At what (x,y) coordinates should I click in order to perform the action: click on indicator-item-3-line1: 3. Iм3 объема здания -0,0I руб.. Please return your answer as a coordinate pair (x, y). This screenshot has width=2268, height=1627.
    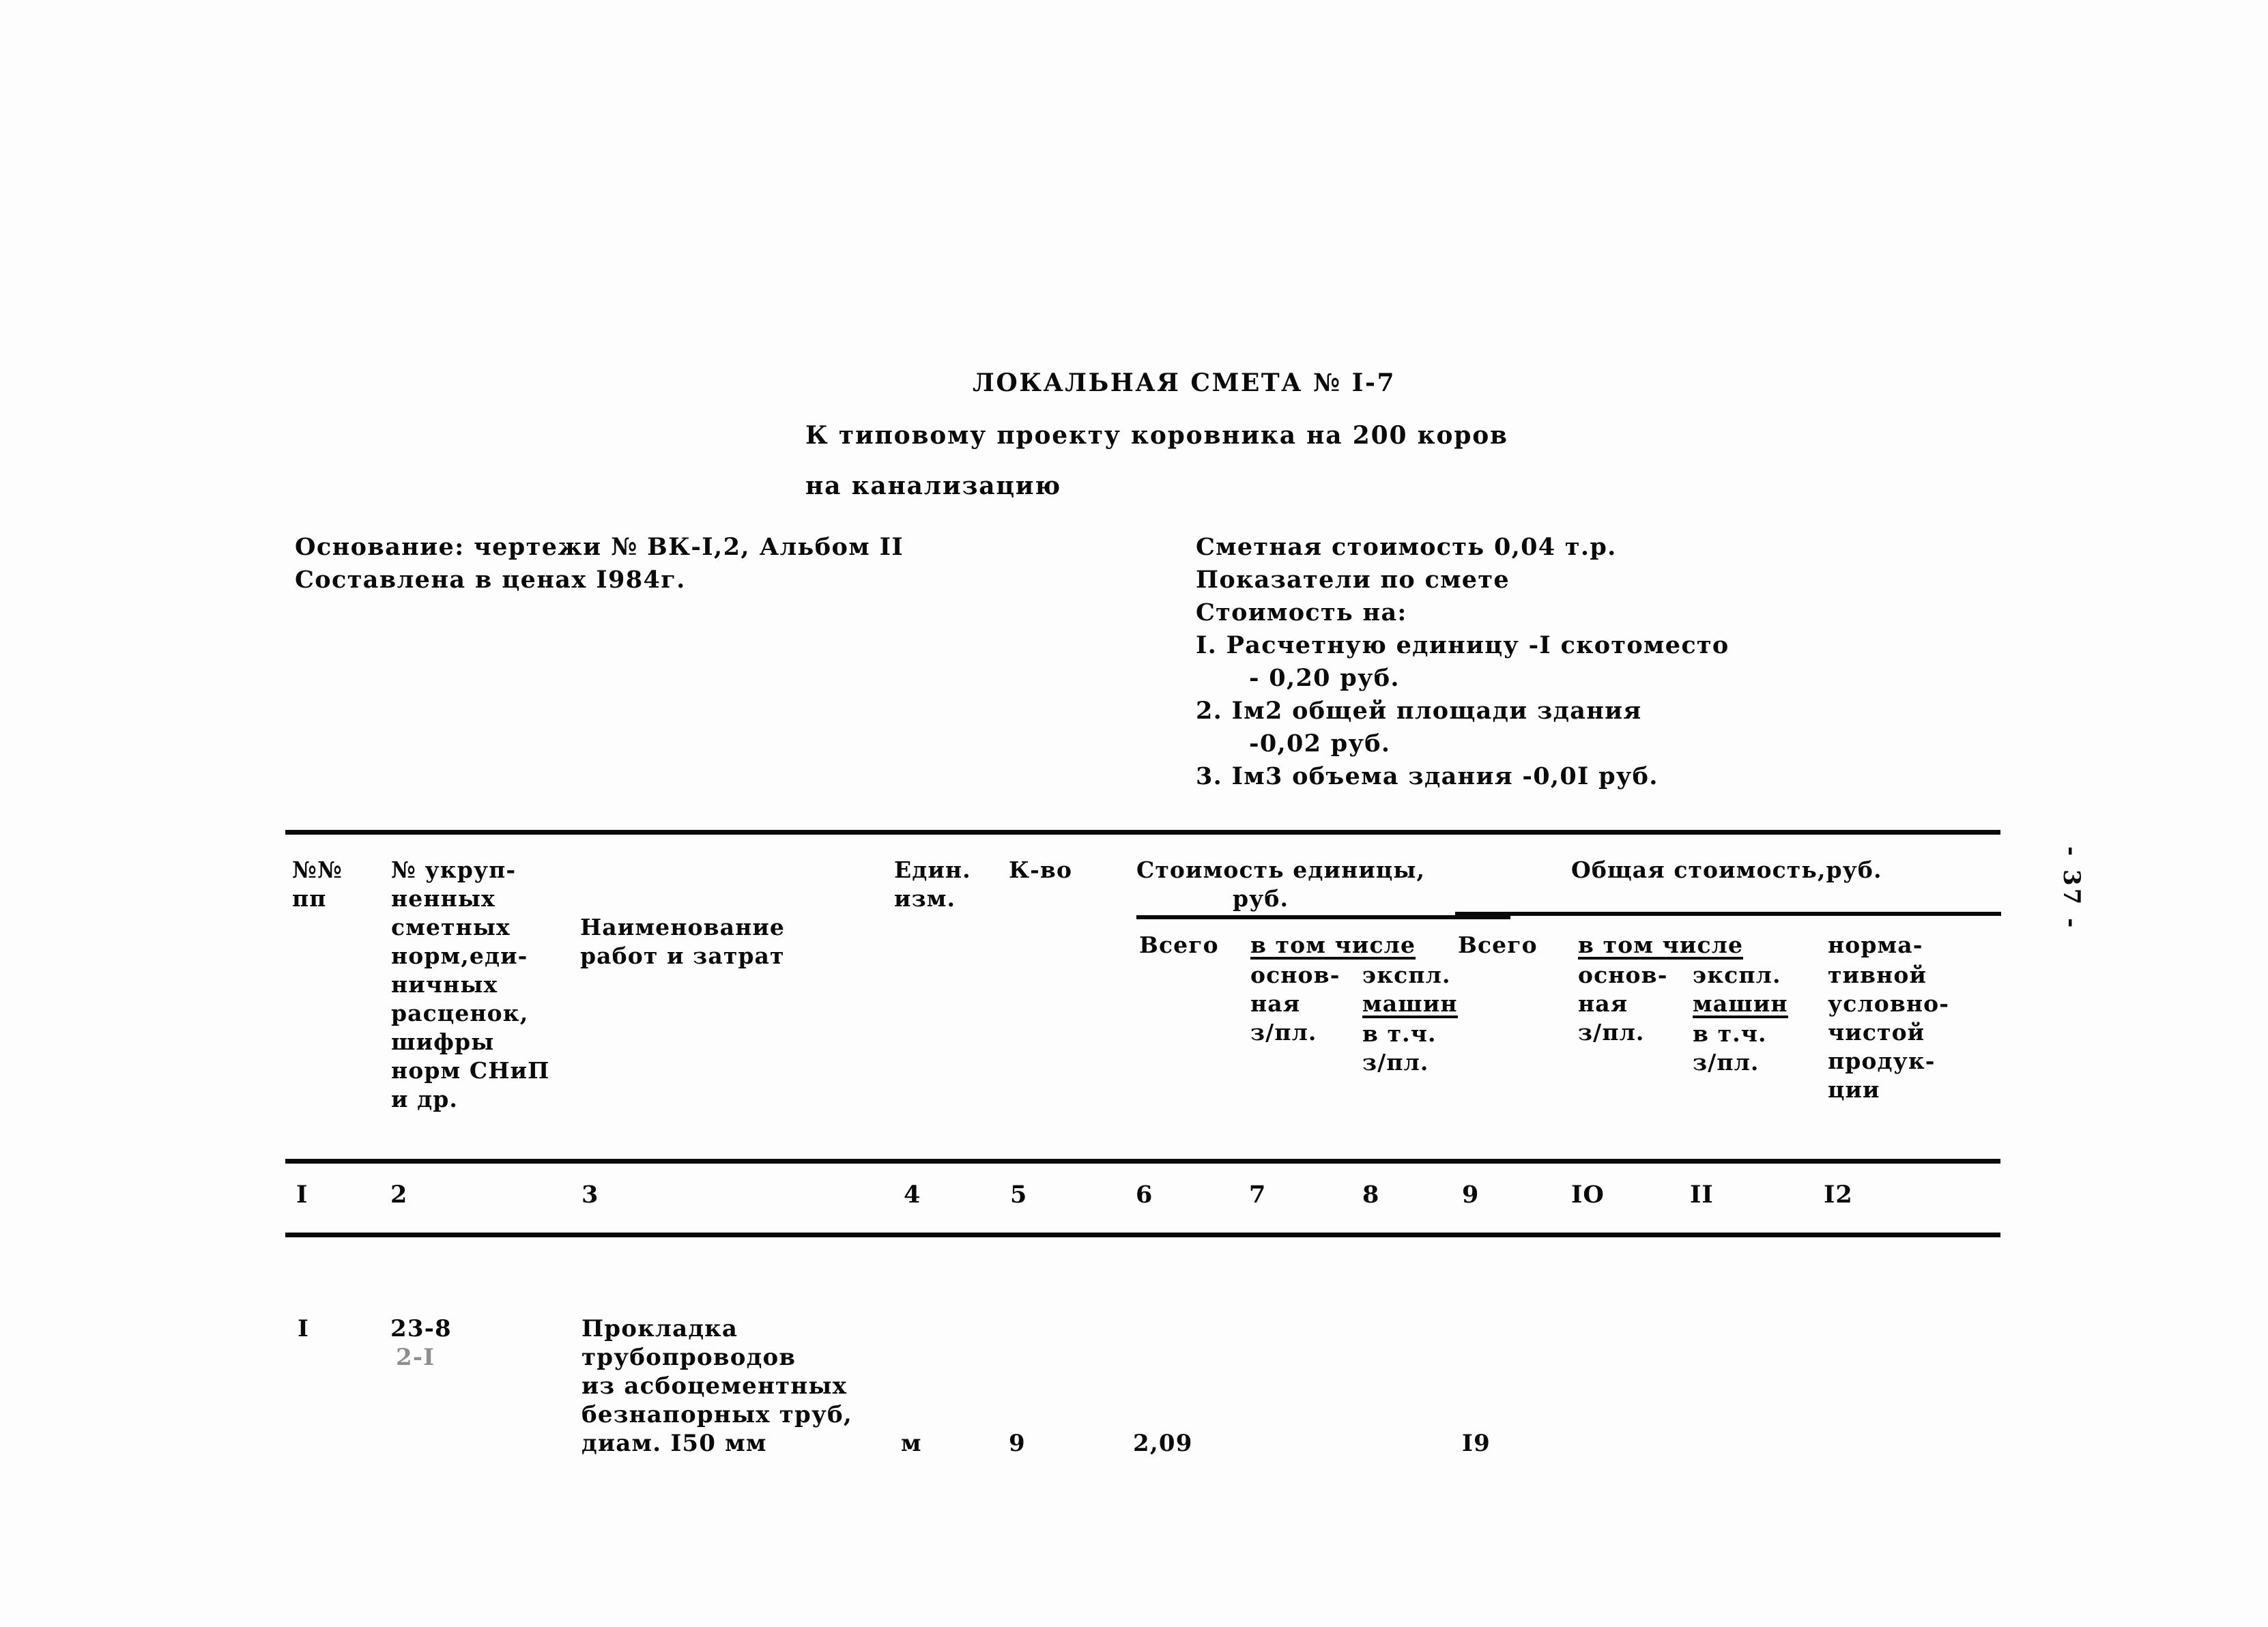
    Looking at the image, I should click on (1427, 776).